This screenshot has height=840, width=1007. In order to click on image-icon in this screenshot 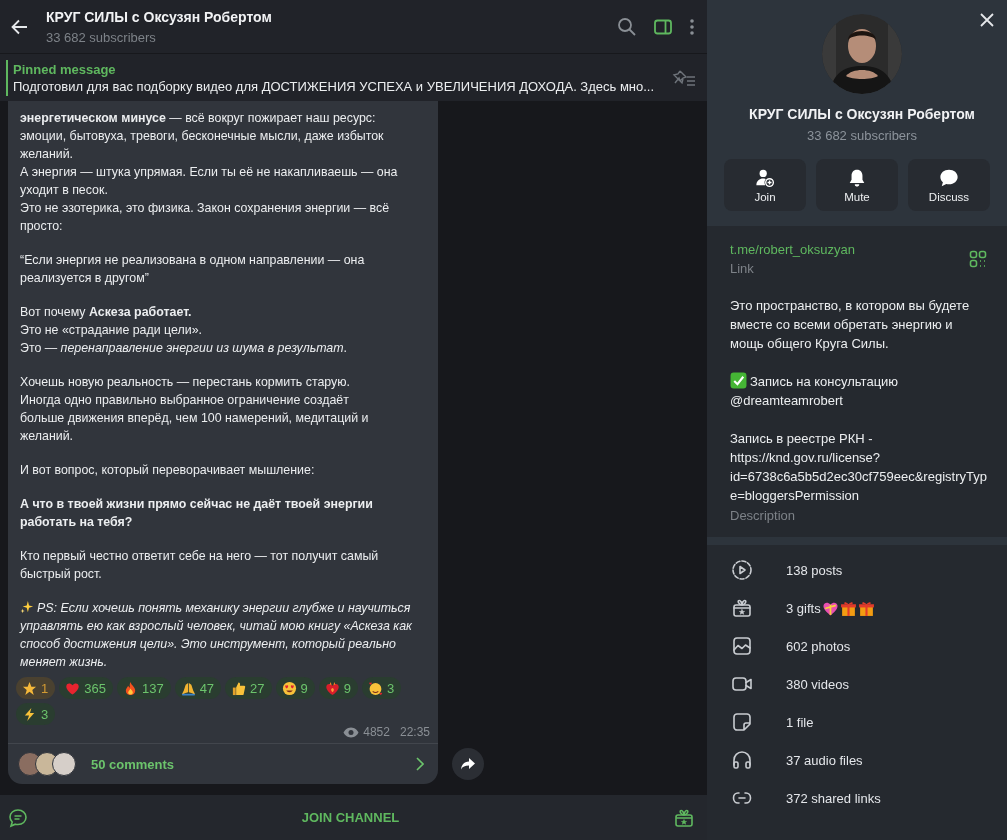, I will do `click(742, 646)`.